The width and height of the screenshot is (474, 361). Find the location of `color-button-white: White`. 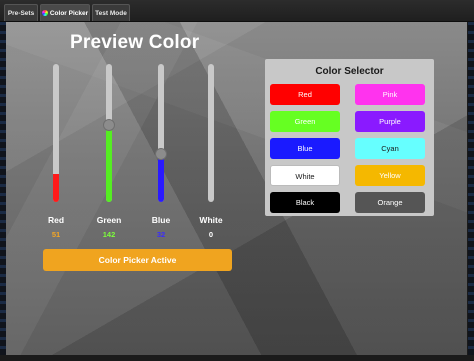

color-button-white: White is located at coordinates (305, 175).